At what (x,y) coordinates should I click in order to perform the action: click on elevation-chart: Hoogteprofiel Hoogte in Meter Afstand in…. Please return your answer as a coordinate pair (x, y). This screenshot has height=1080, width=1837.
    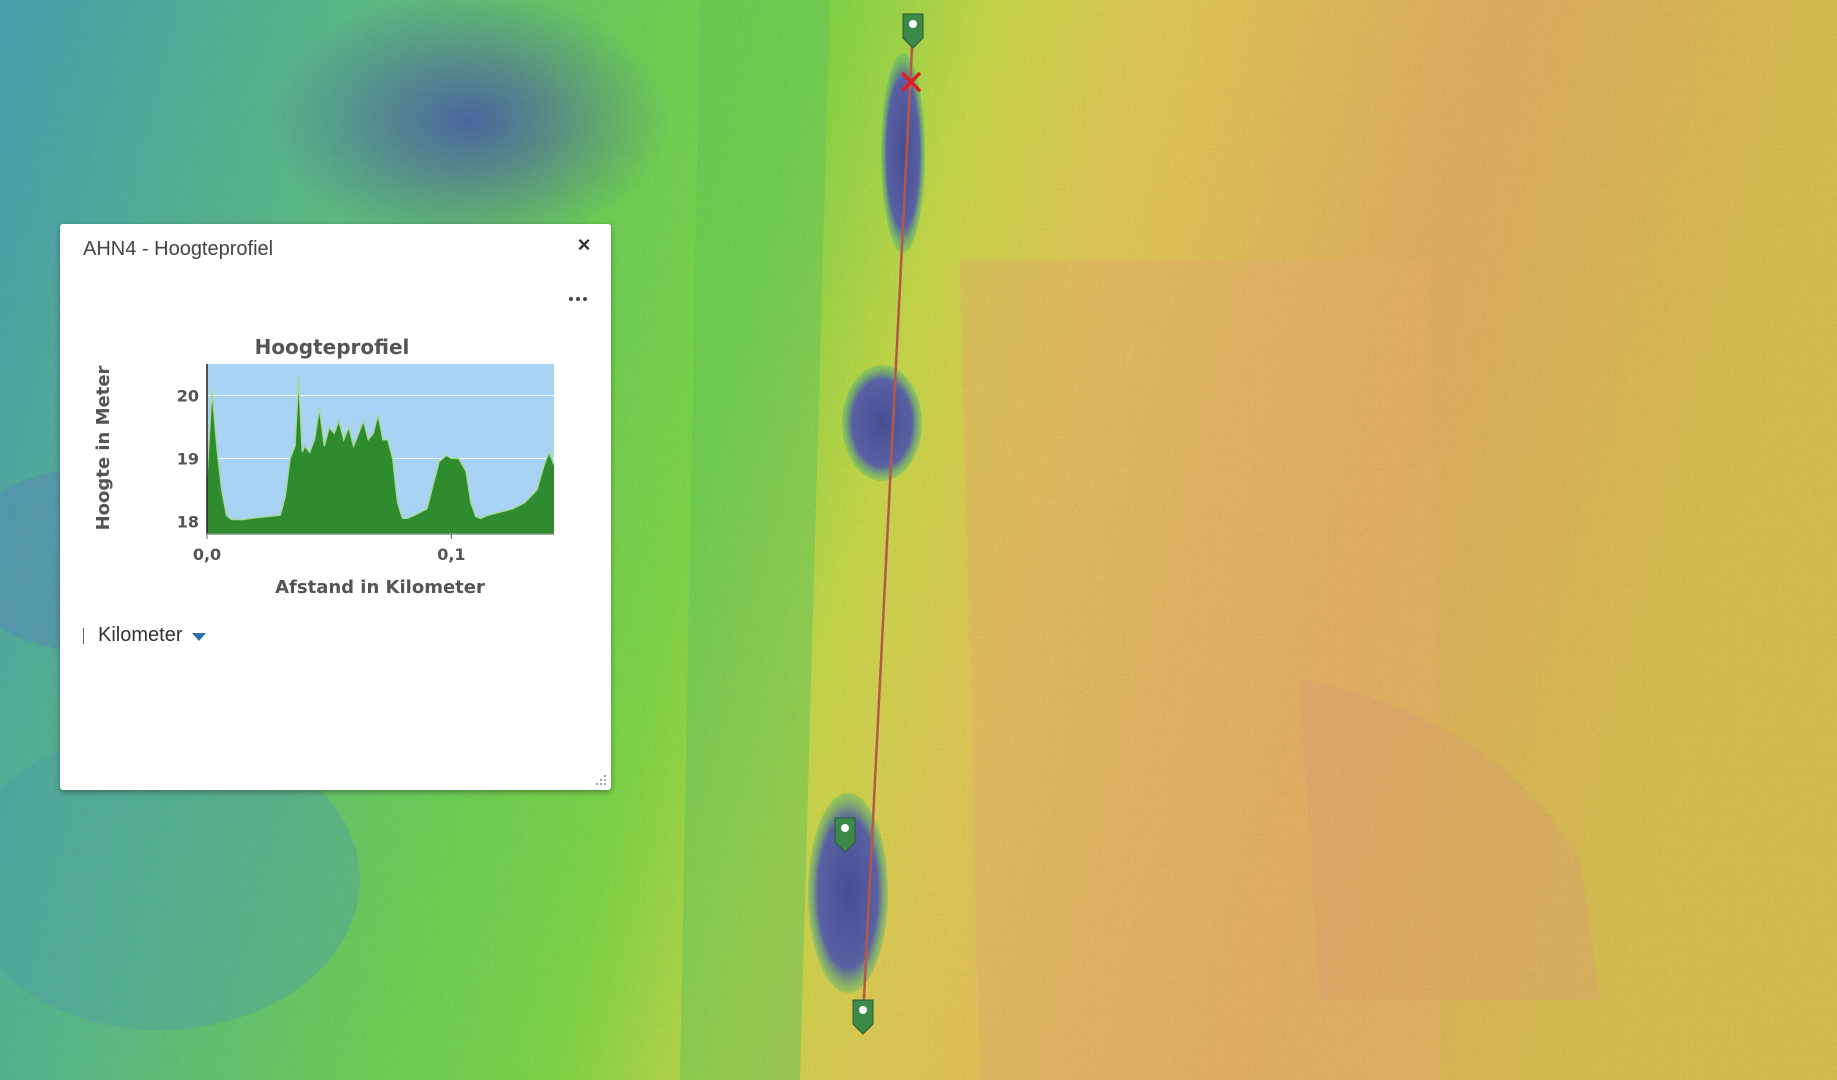
    Looking at the image, I should click on (324, 466).